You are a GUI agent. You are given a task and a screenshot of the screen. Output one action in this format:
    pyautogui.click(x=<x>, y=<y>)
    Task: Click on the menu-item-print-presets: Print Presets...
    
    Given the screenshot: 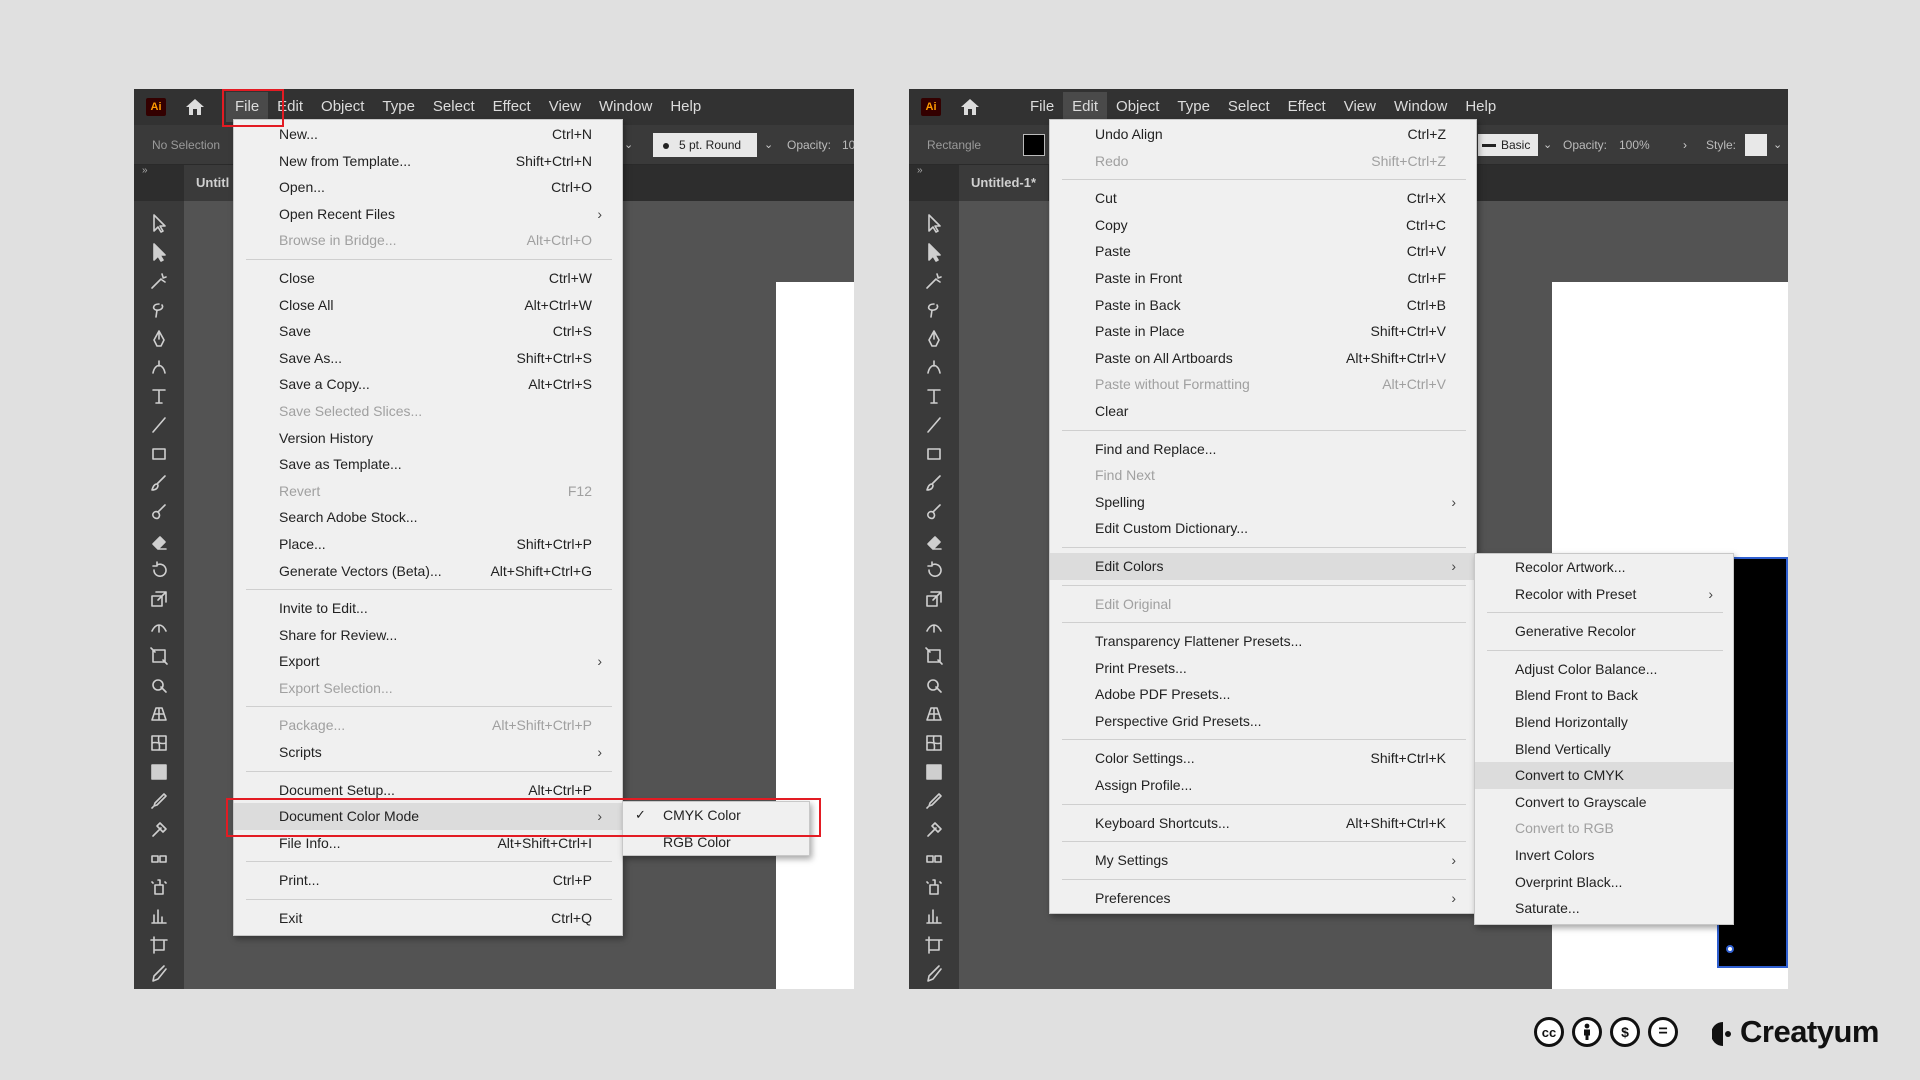 What is the action you would take?
    pyautogui.click(x=1263, y=668)
    